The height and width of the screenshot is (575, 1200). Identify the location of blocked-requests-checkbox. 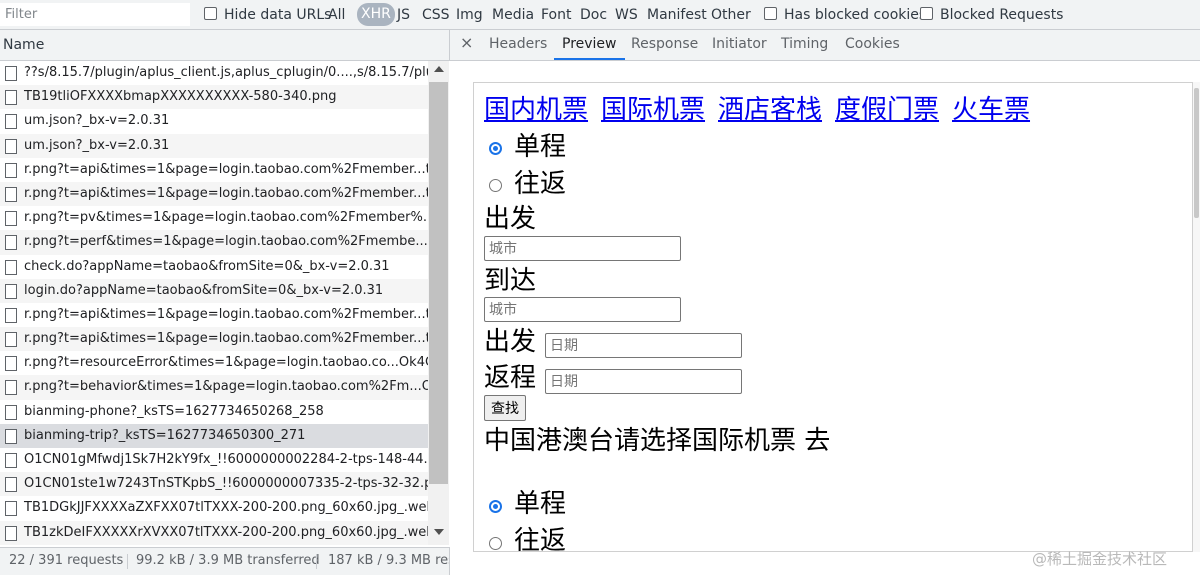
(926, 13).